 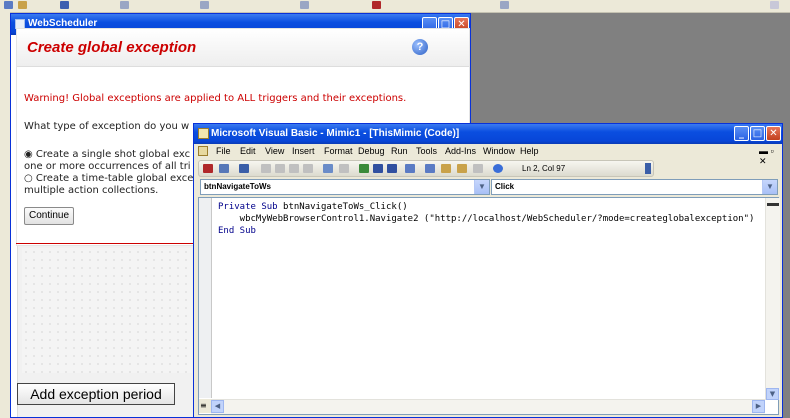 What do you see at coordinates (426, 151) in the screenshot?
I see `menu-tools: Tools` at bounding box center [426, 151].